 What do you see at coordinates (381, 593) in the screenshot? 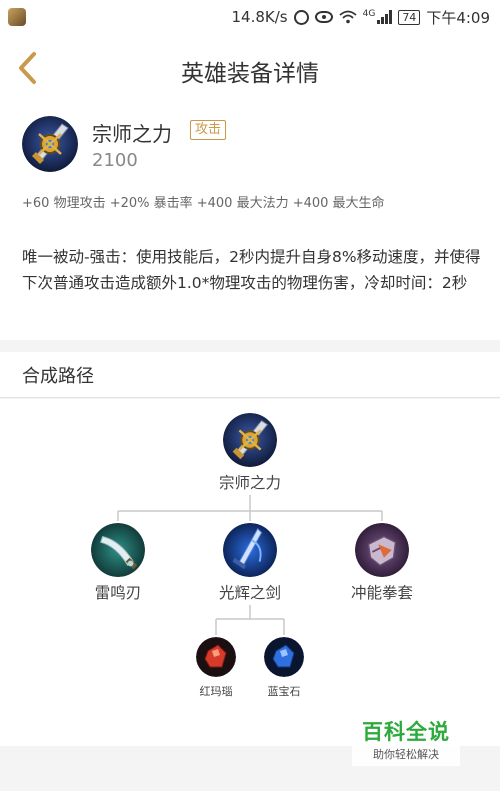
I see `recipe-component-label: 冲能拳套` at bounding box center [381, 593].